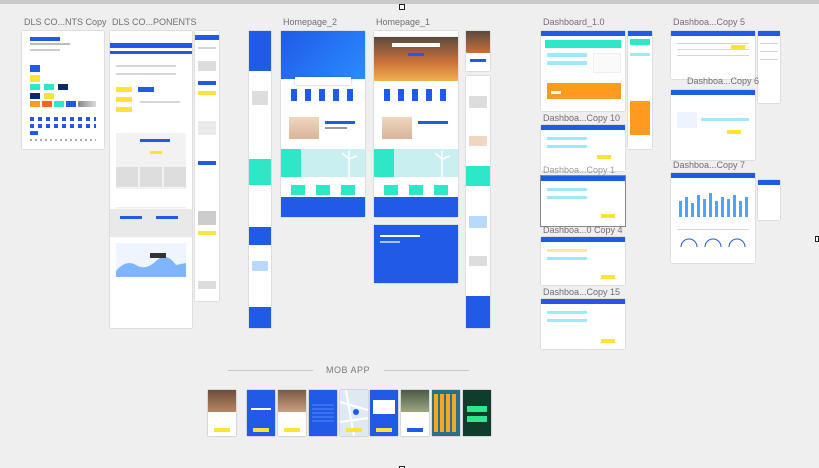 This screenshot has height=468, width=819. Describe the element at coordinates (416, 254) in the screenshot. I see `artboard-homepage-1-modal` at that location.